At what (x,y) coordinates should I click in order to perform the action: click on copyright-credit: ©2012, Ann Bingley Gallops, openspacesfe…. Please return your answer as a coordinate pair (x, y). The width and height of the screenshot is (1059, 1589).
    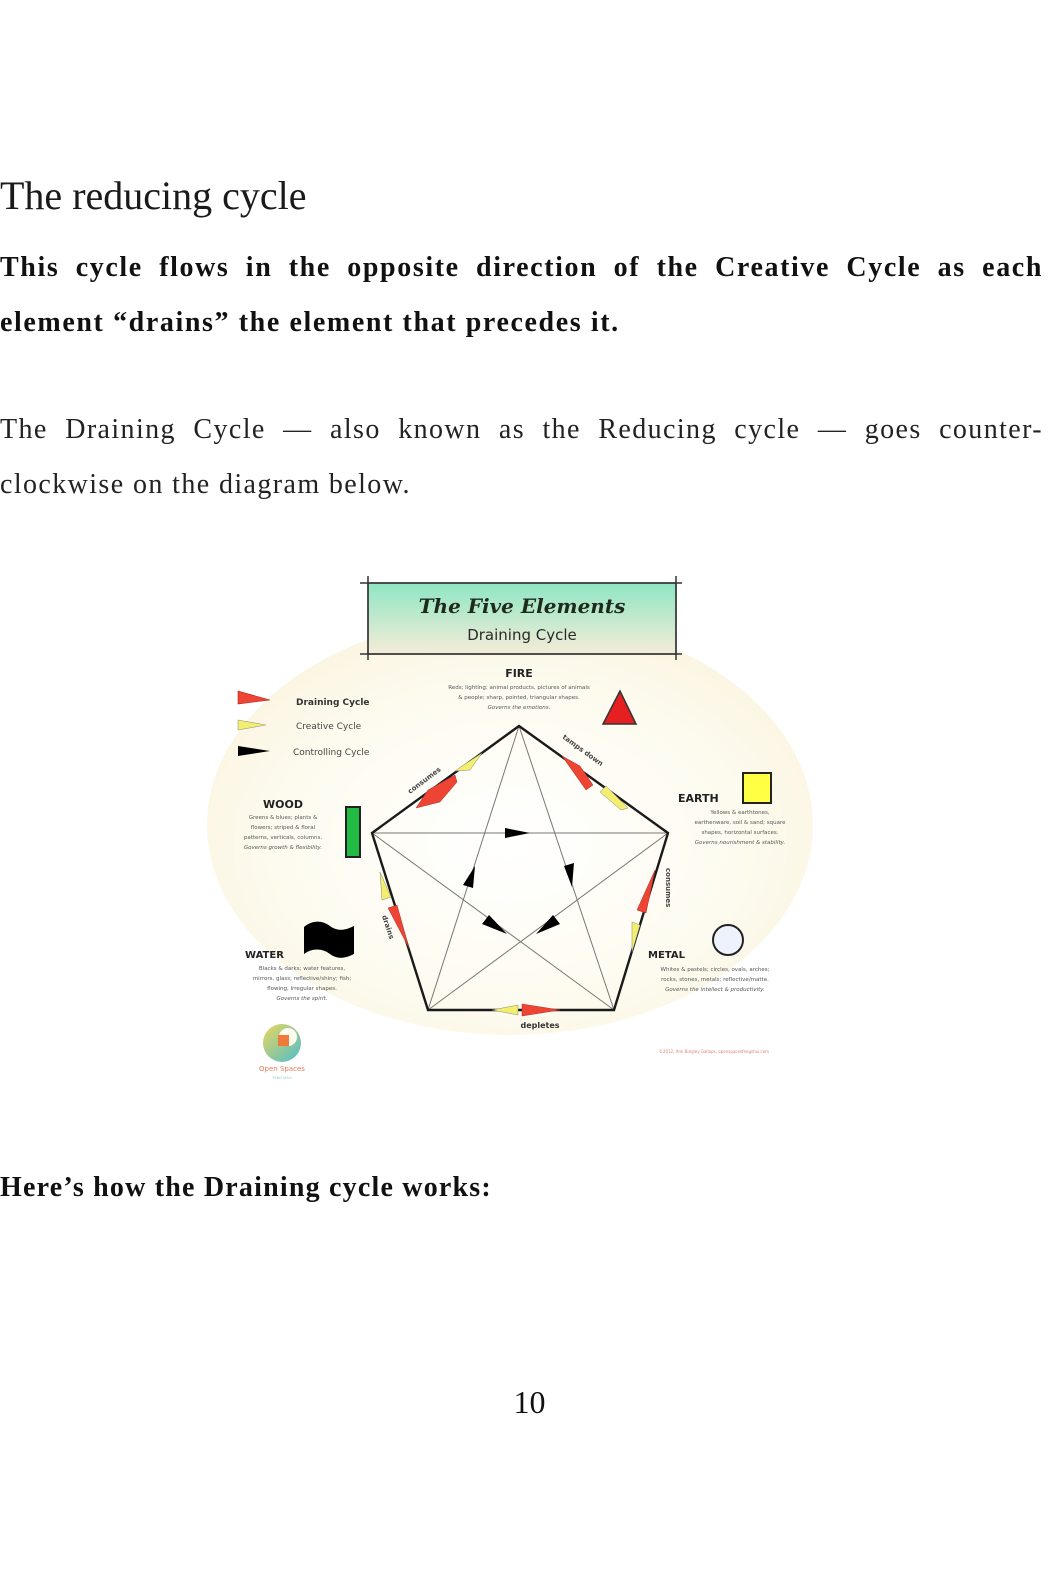
    Looking at the image, I should click on (714, 1051).